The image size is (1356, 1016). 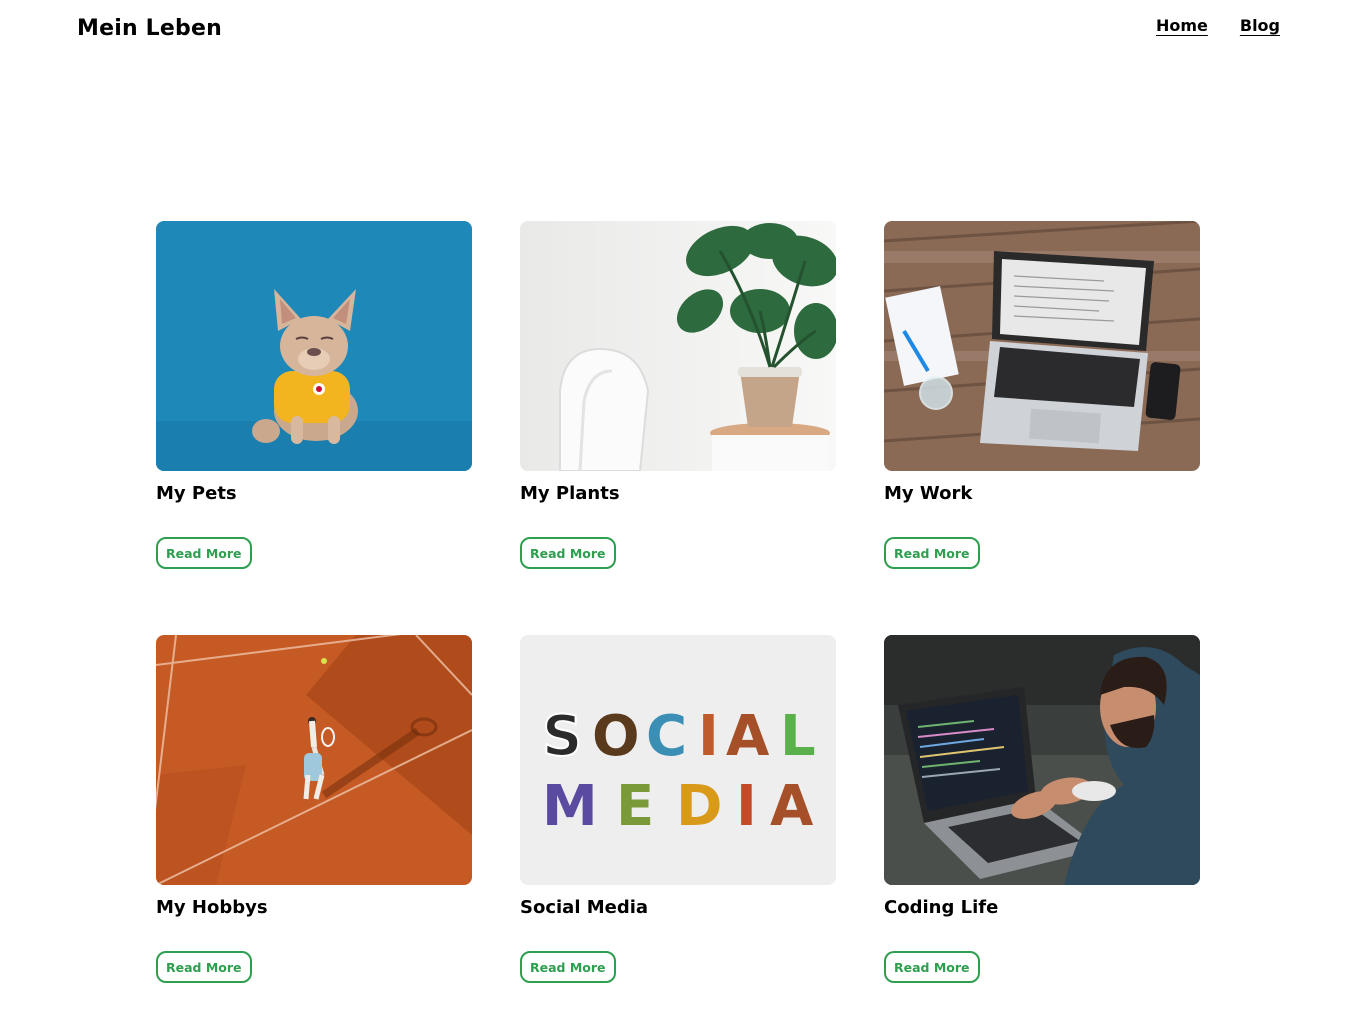 I want to click on card-image-pets, so click(x=314, y=346).